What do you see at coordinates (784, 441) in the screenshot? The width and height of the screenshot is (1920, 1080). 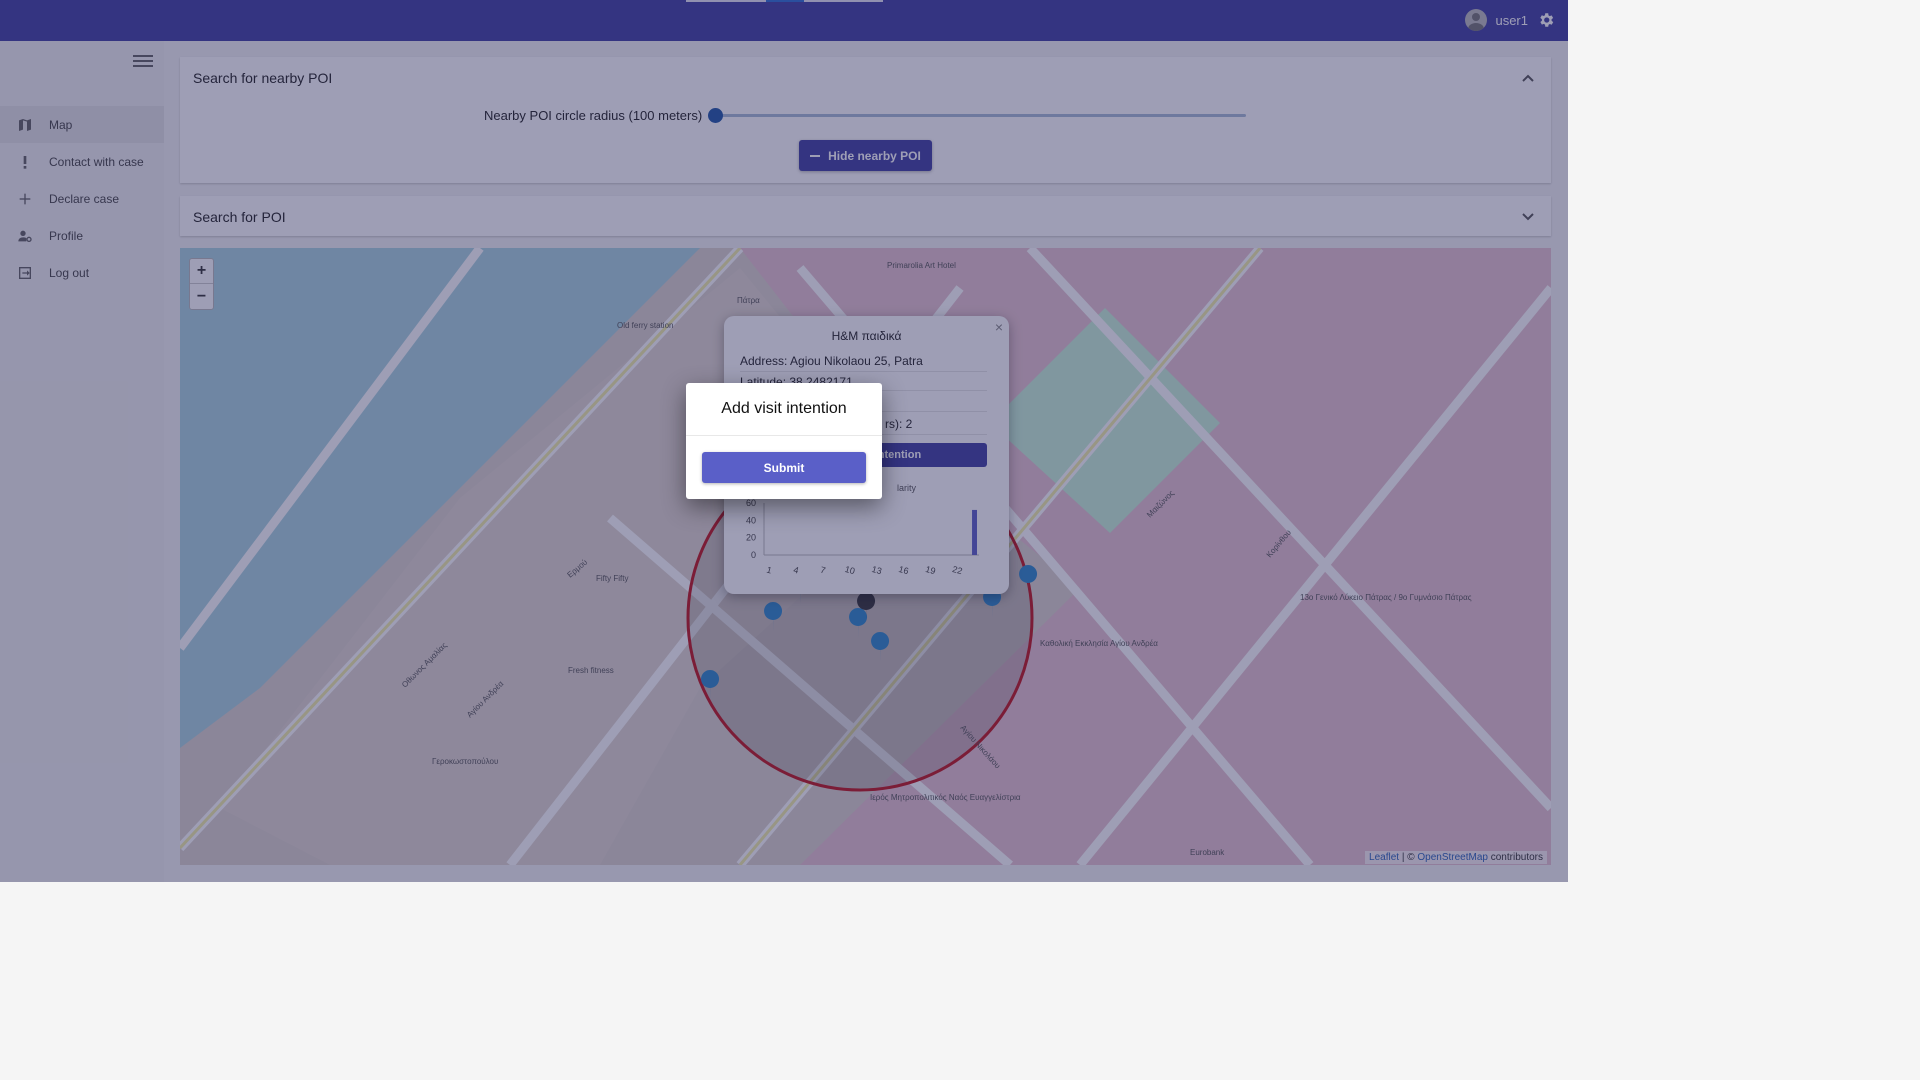 I see `visit-intention-dialog: Add visit intention Submit` at bounding box center [784, 441].